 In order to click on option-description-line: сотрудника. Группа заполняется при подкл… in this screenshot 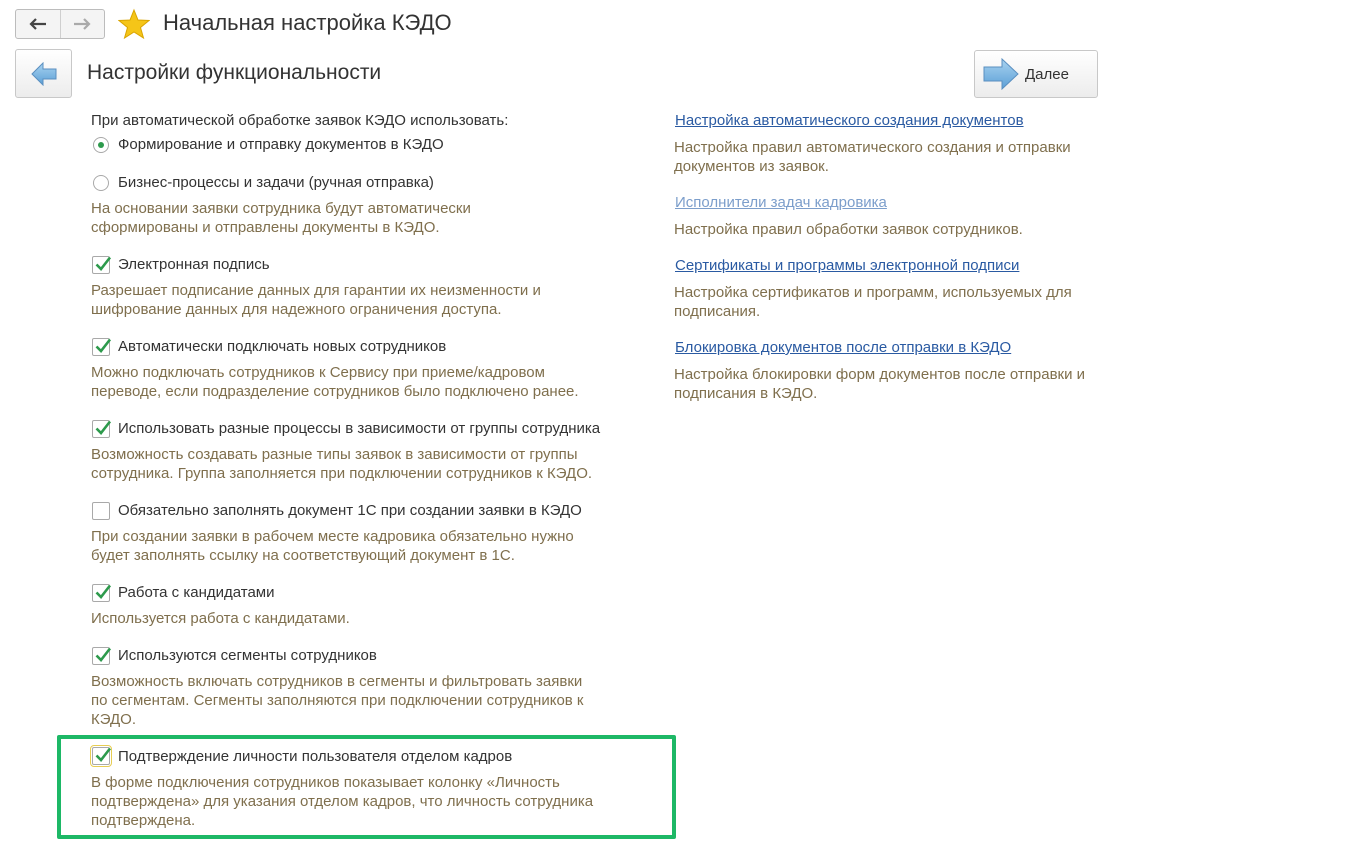, I will do `click(342, 473)`.